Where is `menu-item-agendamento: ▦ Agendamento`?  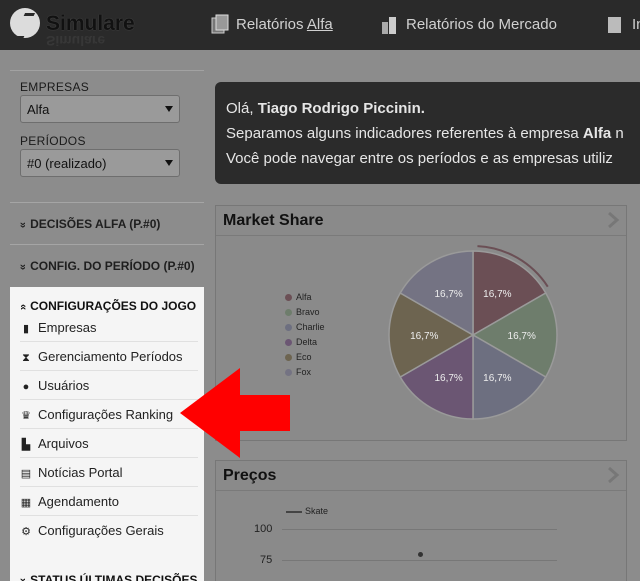
menu-item-agendamento: ▦ Agendamento is located at coordinates (109, 501).